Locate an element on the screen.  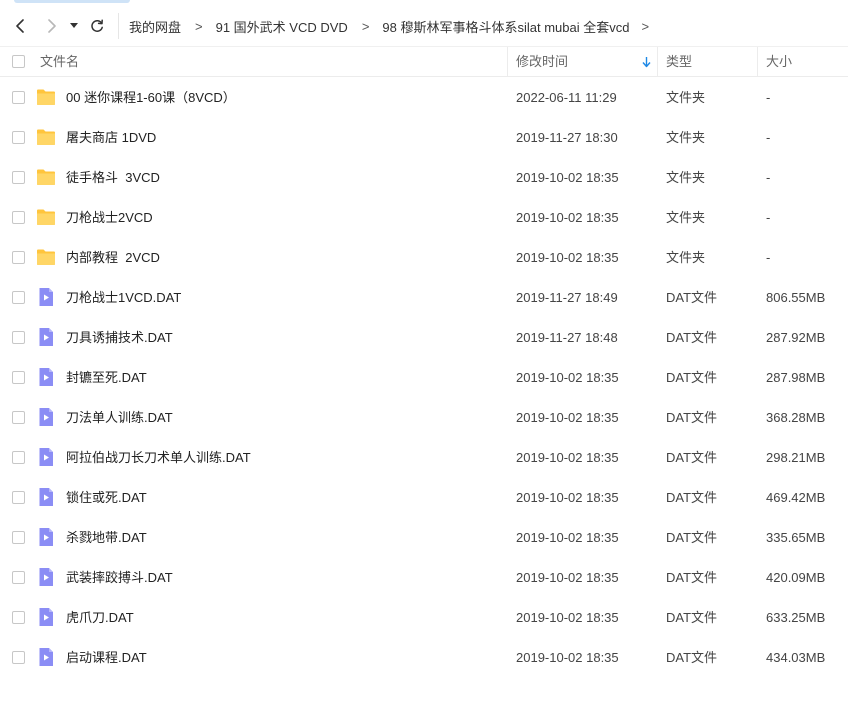
file-name: 刀法单人训练.DAT is located at coordinates (119, 418).